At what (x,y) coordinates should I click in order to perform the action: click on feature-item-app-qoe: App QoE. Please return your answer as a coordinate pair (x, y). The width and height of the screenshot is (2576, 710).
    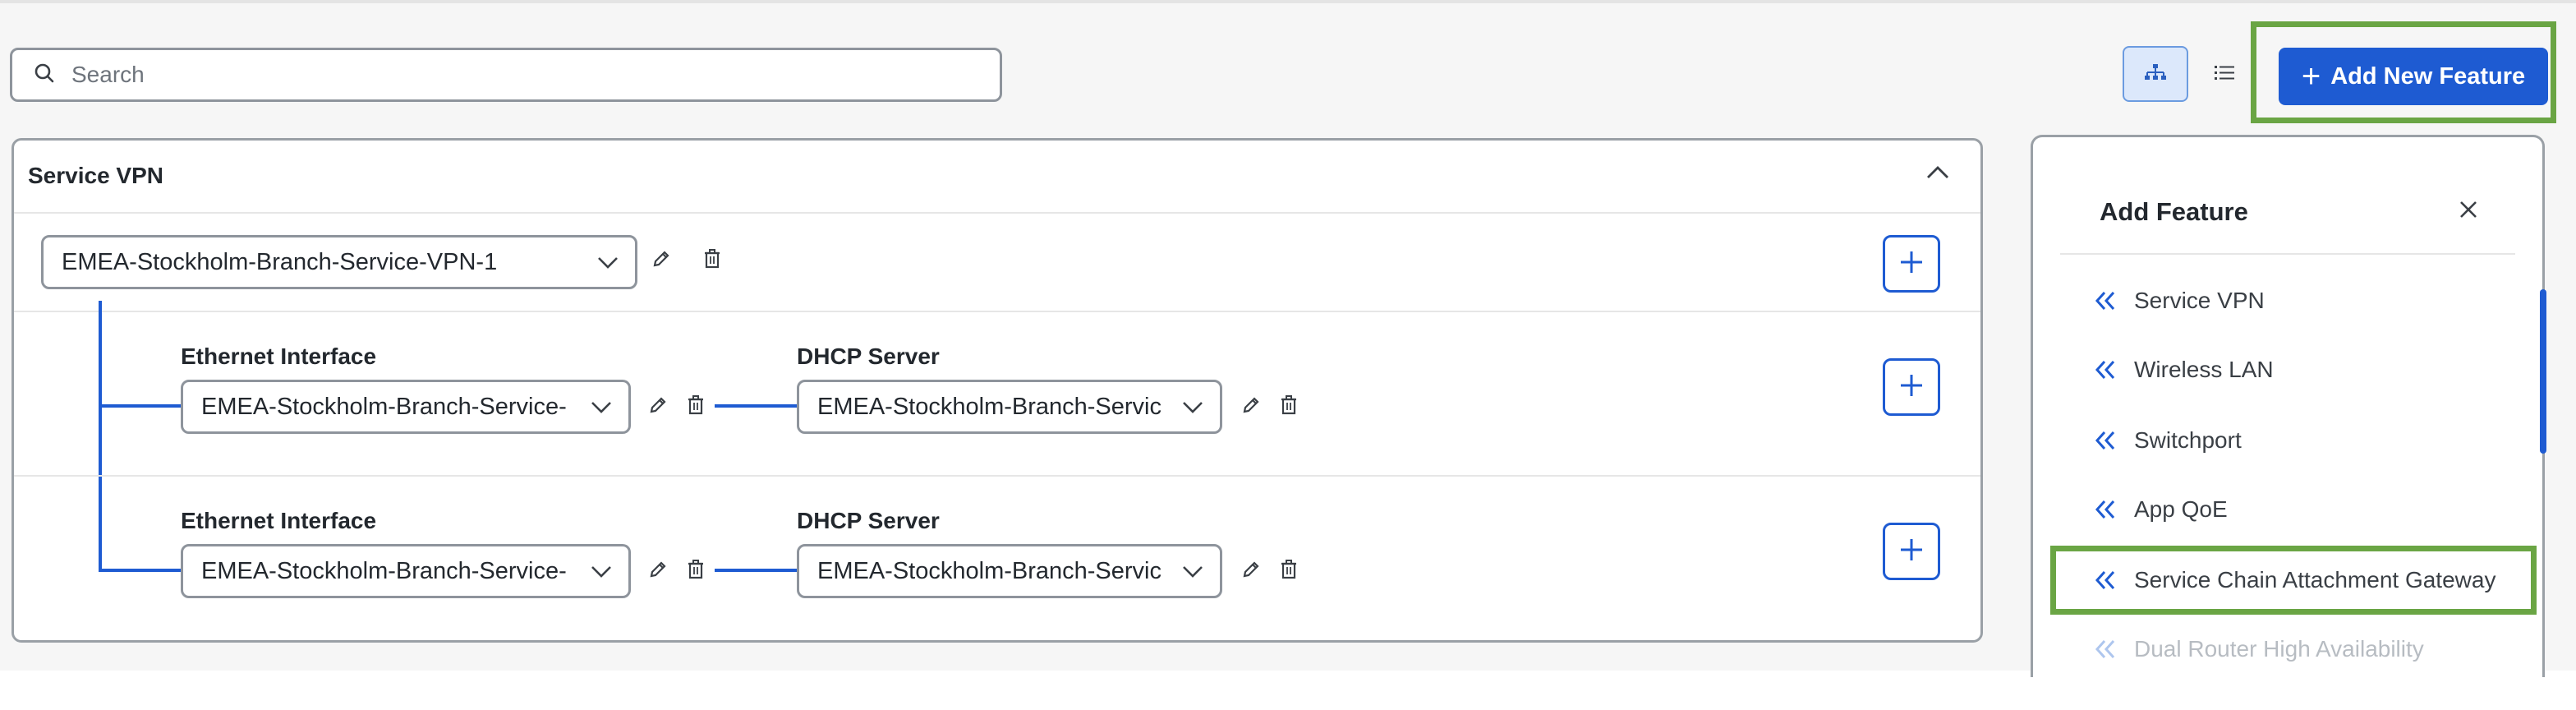
    Looking at the image, I should click on (2159, 509).